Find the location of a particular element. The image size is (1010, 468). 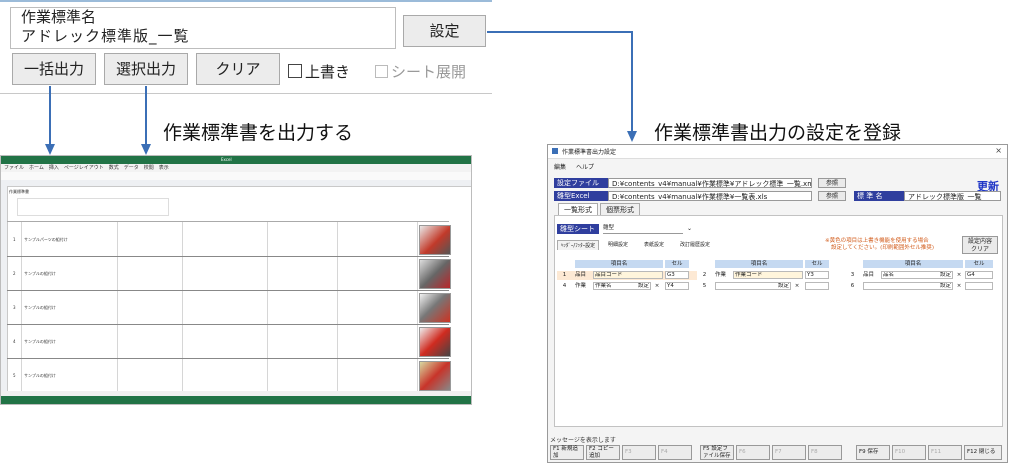

row-no: 3 is located at coordinates (852, 275).